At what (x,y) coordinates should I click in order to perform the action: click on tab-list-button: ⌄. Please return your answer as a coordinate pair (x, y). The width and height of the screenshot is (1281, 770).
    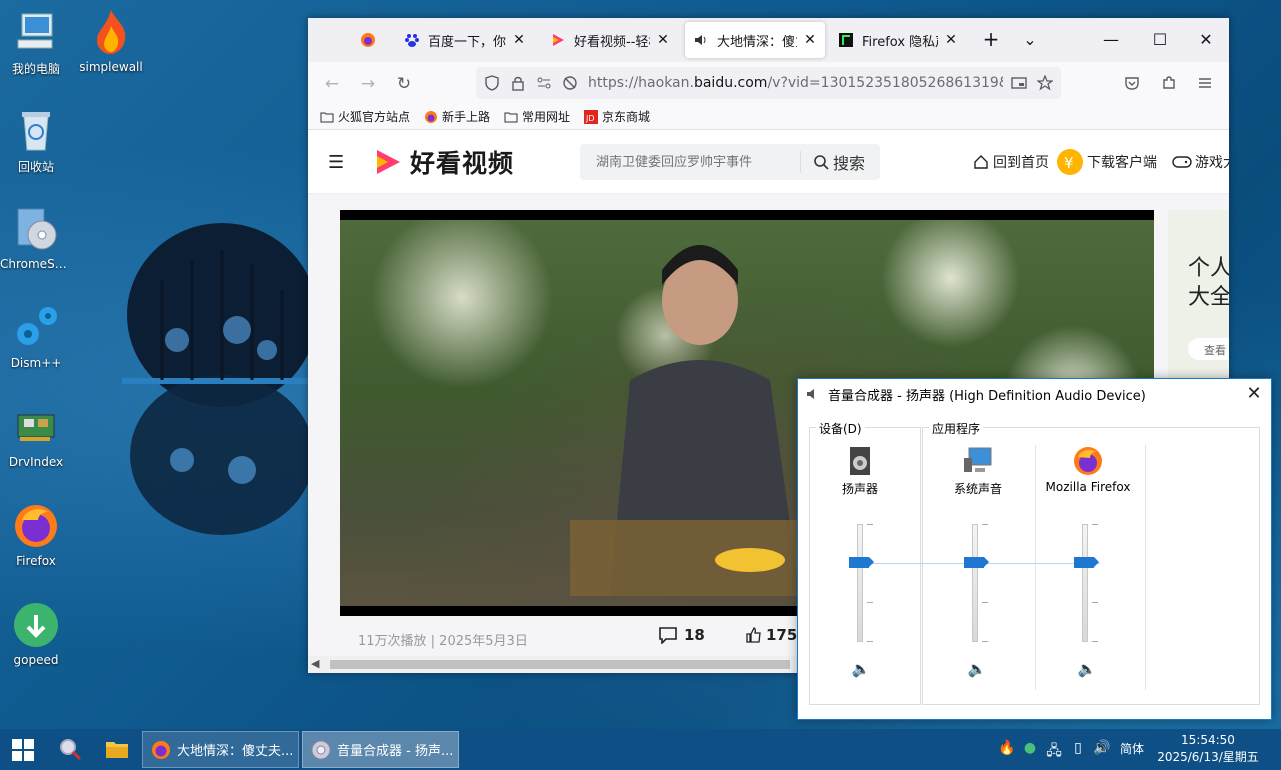
    Looking at the image, I should click on (1030, 39).